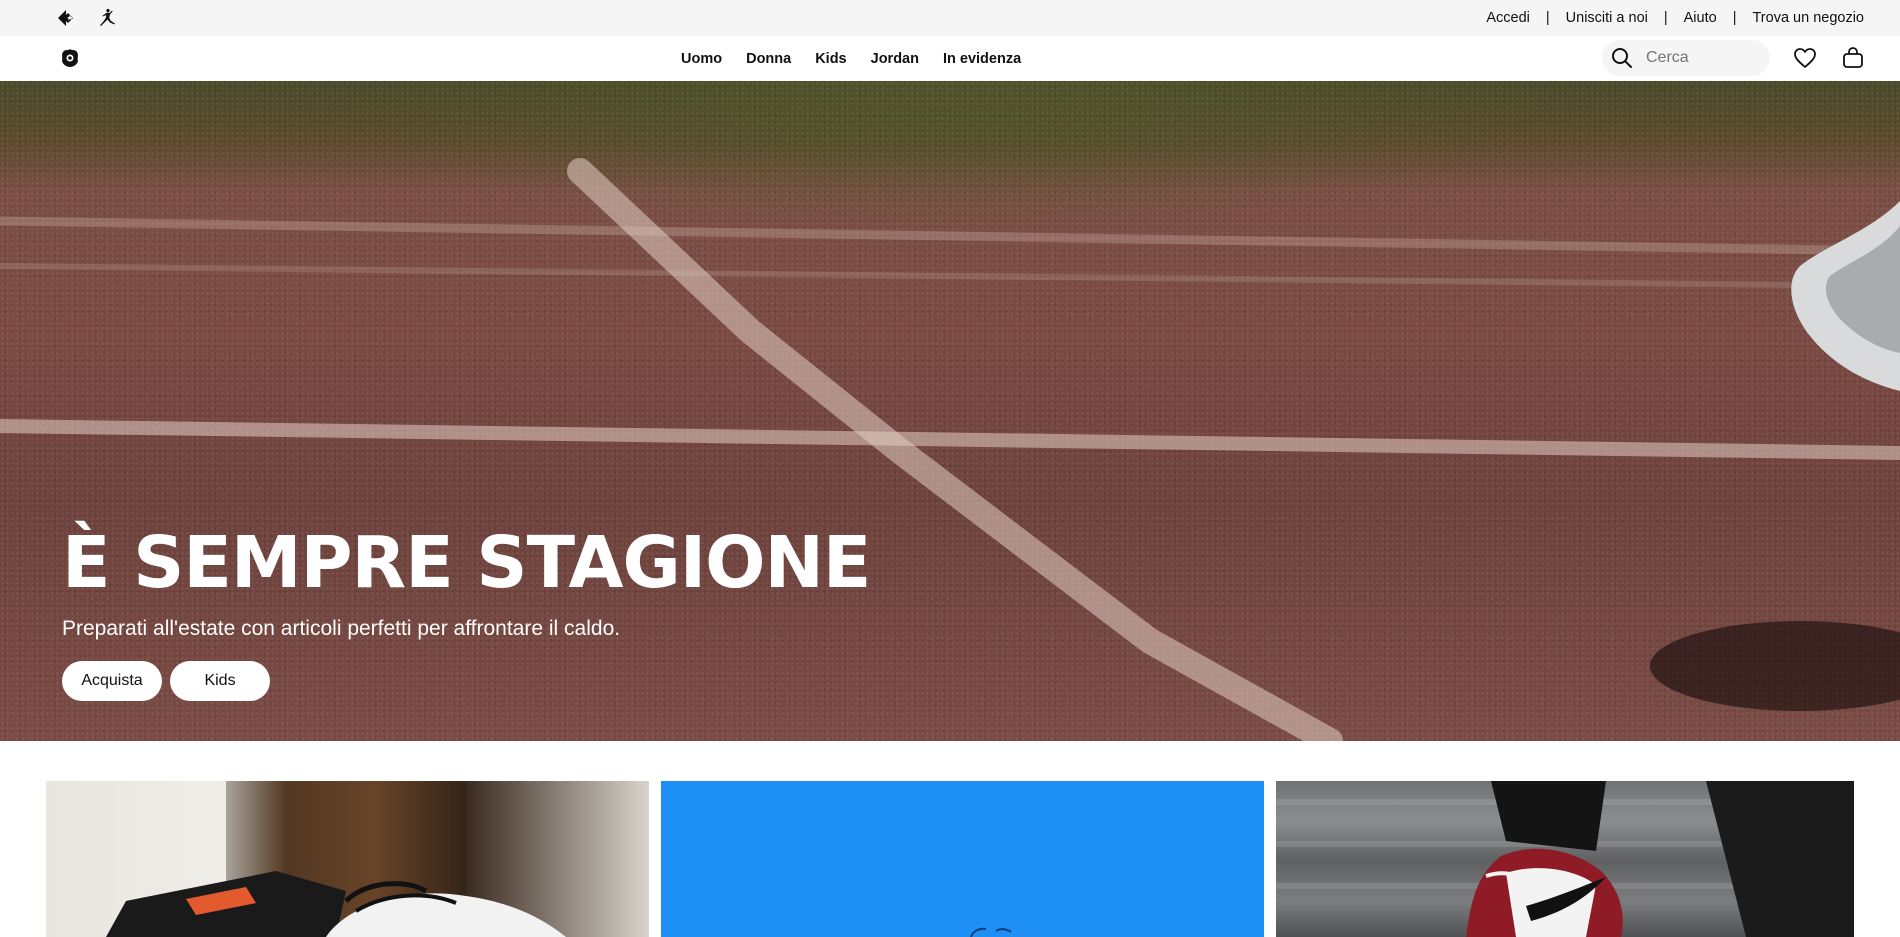 The width and height of the screenshot is (1900, 937). Describe the element at coordinates (1622, 58) in the screenshot. I see `search-icon` at that location.